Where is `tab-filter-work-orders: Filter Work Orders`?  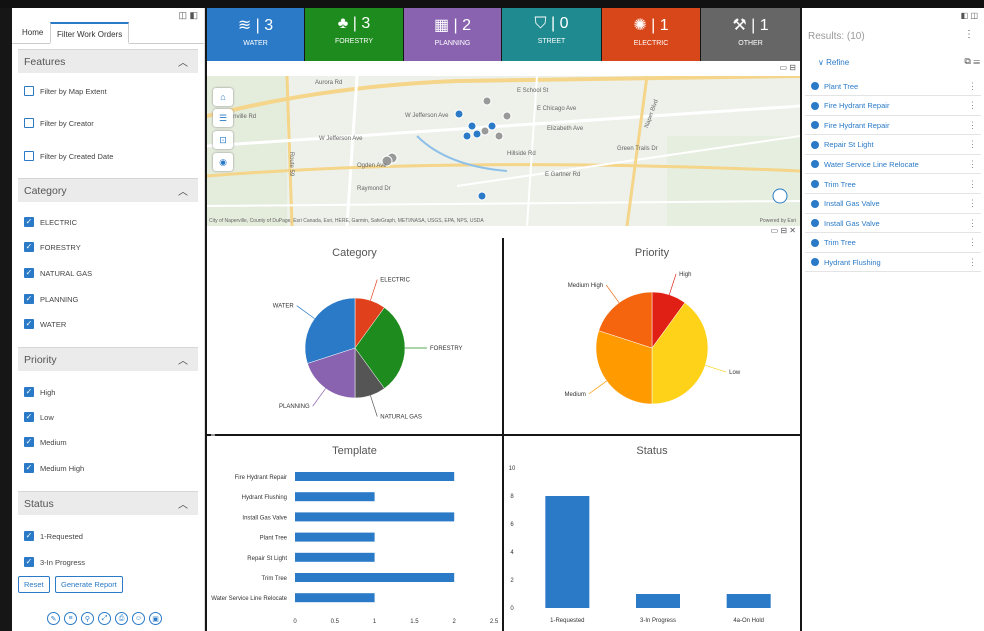
tab-filter-work-orders: Filter Work Orders is located at coordinates (90, 33).